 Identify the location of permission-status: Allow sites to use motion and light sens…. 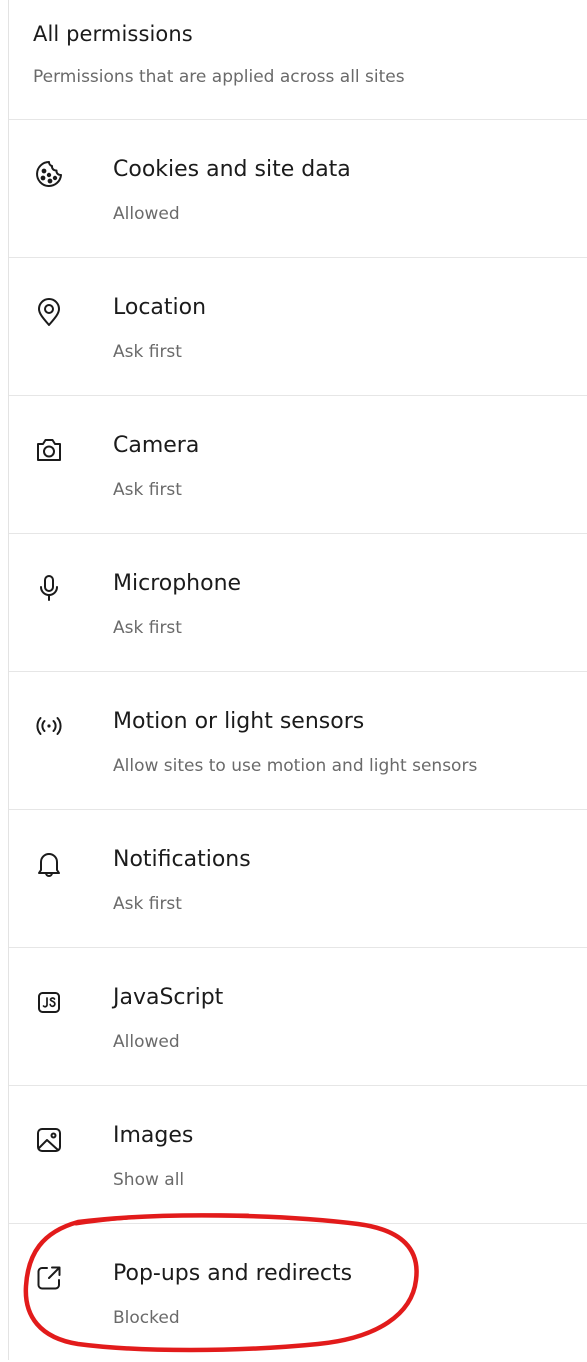
(295, 766).